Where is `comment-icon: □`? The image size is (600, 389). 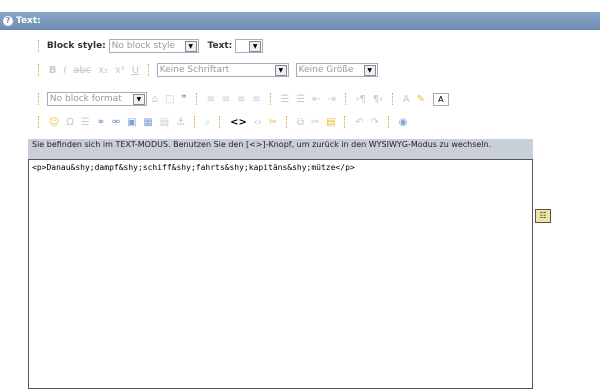
comment-icon: □ is located at coordinates (169, 99).